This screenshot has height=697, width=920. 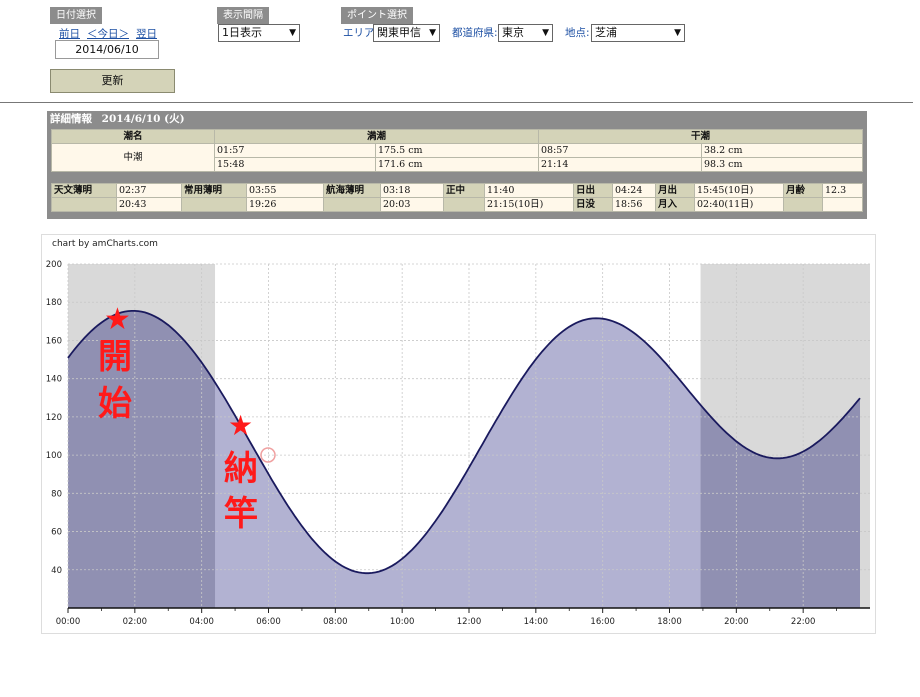 What do you see at coordinates (54, 265) in the screenshot?
I see `y-tick-label: 200` at bounding box center [54, 265].